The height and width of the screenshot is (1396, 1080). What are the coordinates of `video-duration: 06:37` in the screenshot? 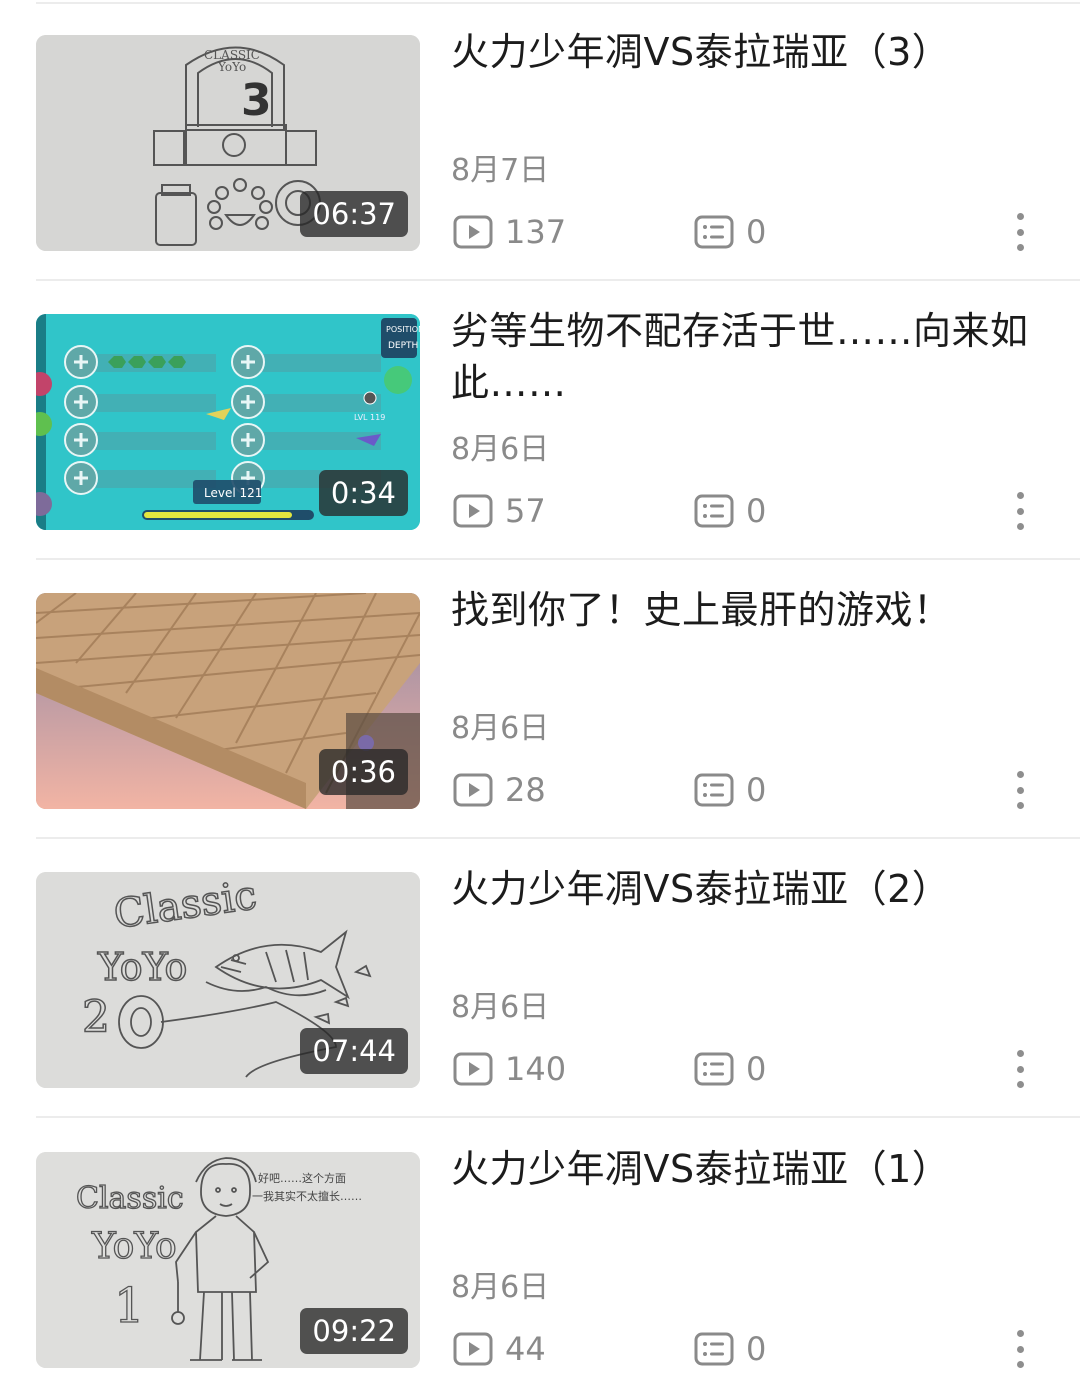 It's located at (354, 214).